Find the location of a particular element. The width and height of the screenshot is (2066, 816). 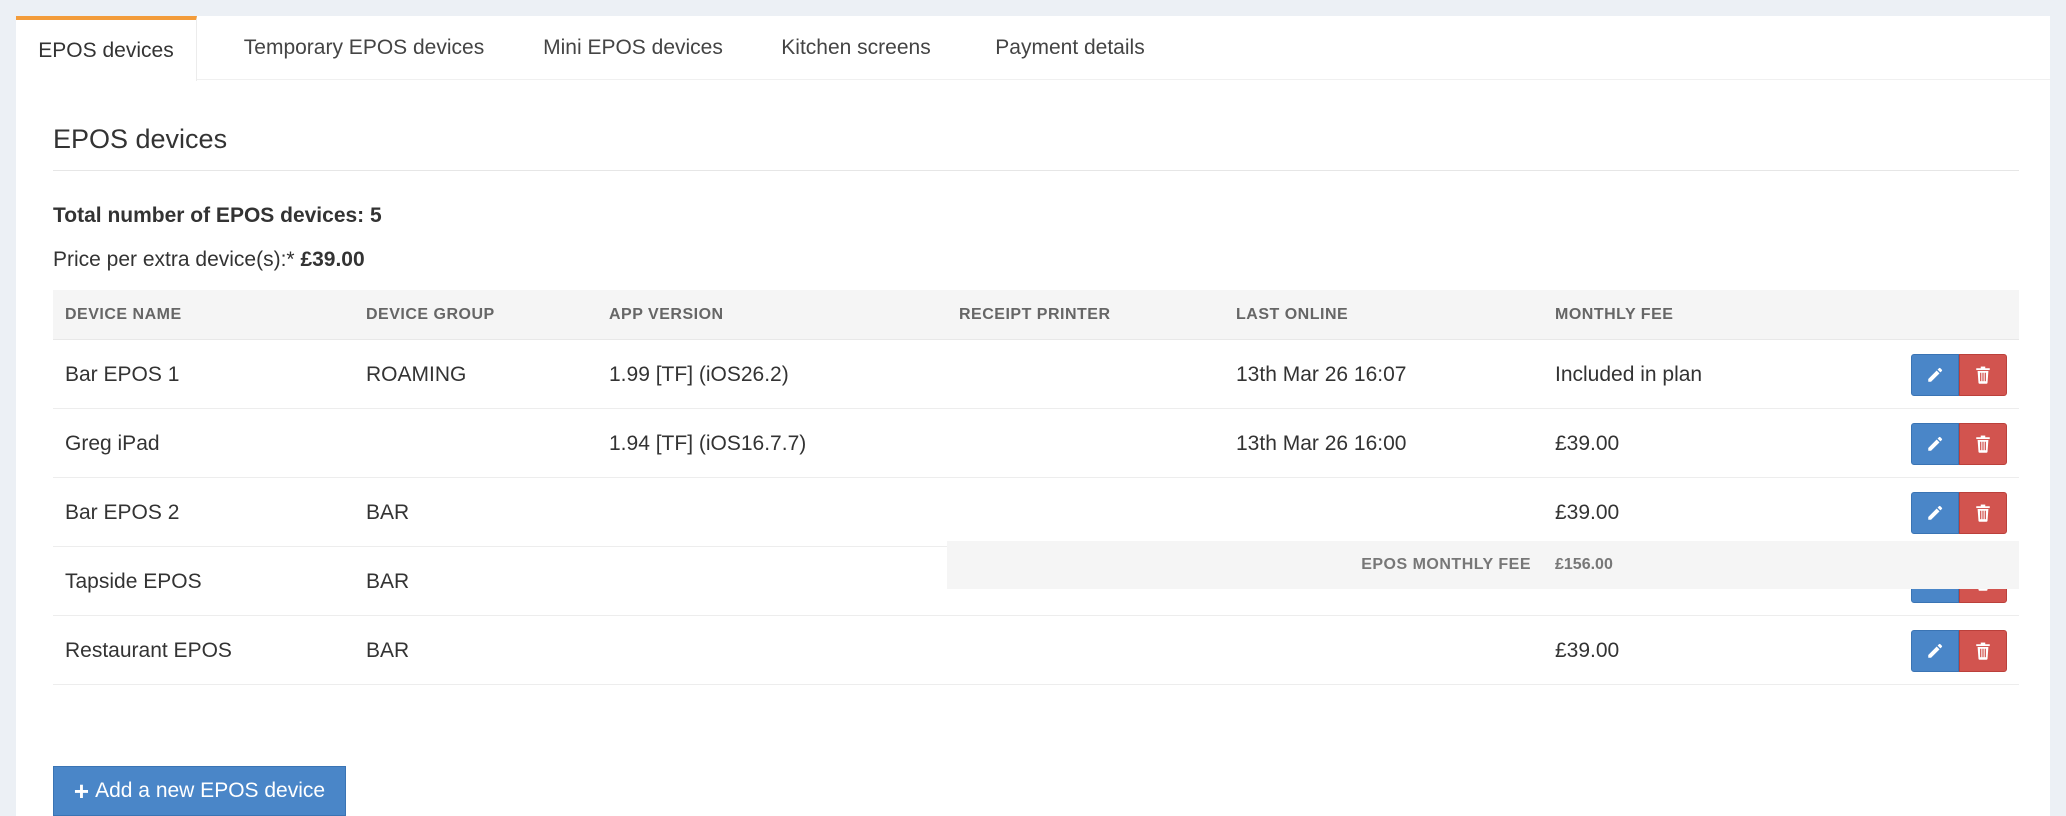

plus-icon: + is located at coordinates (81, 791).